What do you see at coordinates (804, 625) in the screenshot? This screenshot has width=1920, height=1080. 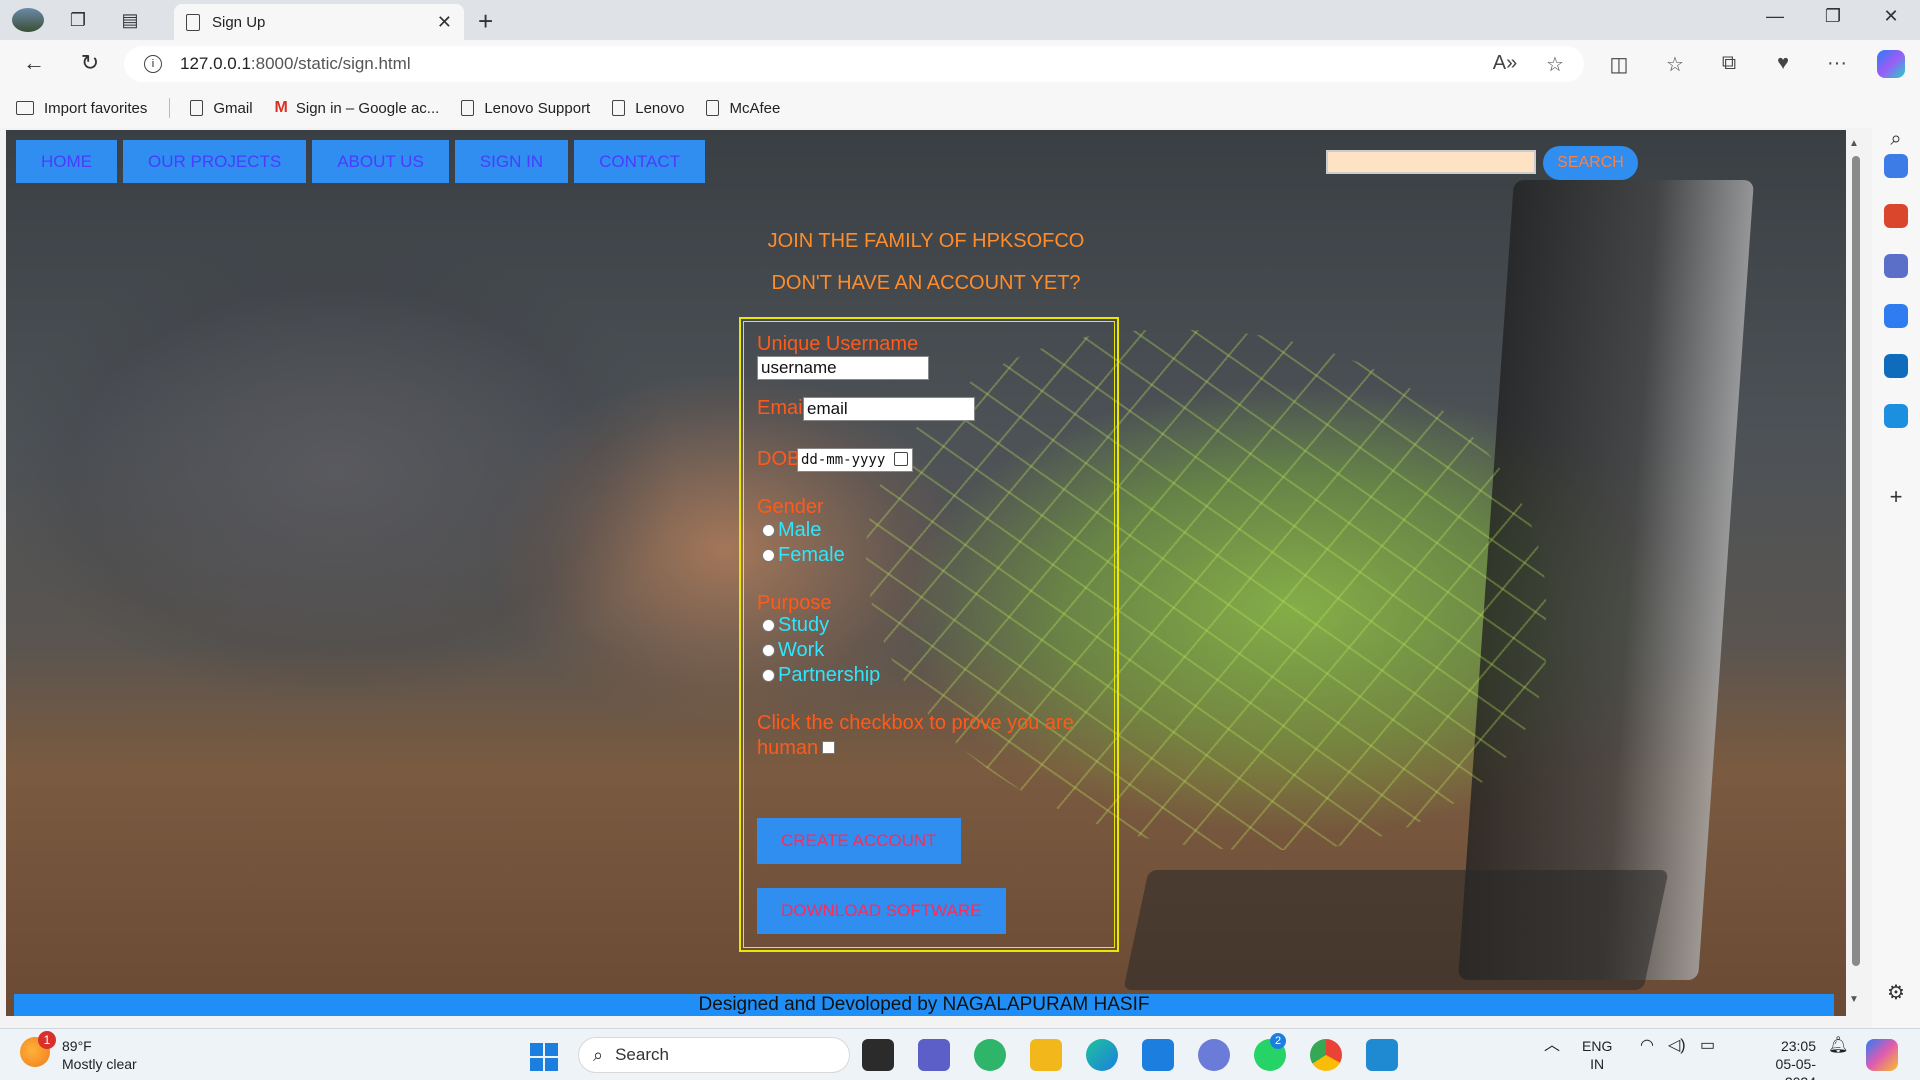 I see `purpose-study-label: Study` at bounding box center [804, 625].